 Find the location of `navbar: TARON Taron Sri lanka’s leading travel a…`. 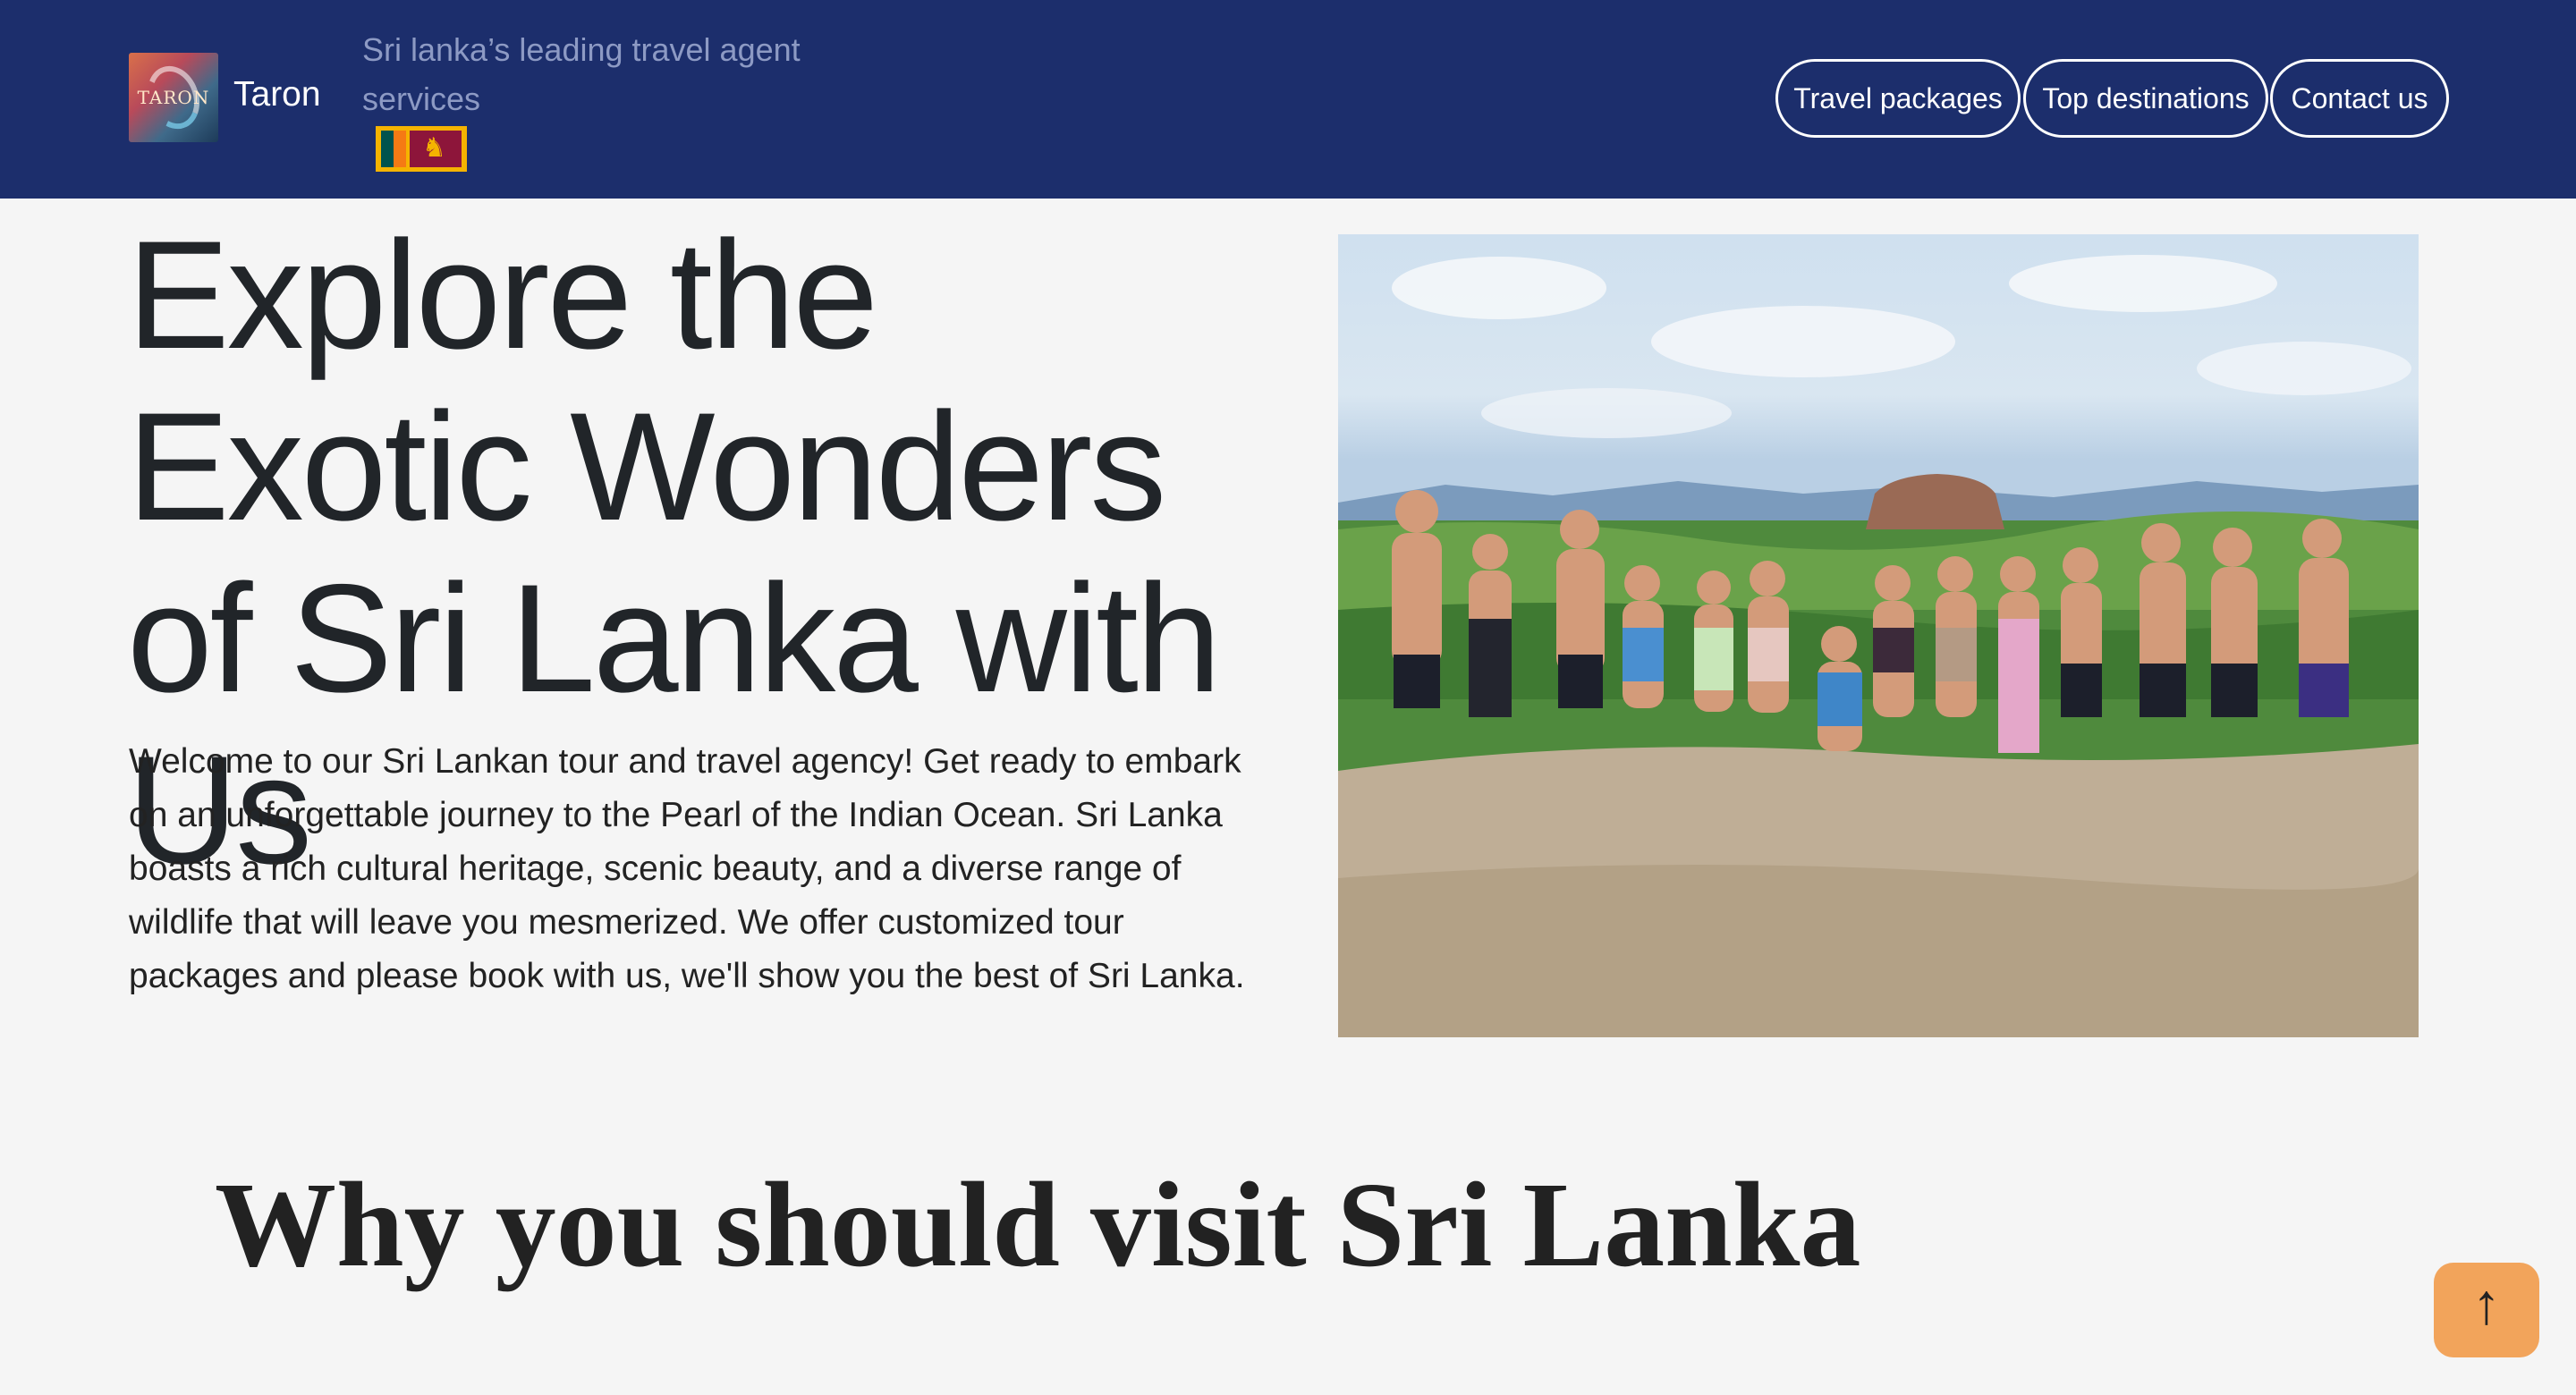

navbar: TARON Taron Sri lanka’s leading travel a… is located at coordinates (1288, 99).